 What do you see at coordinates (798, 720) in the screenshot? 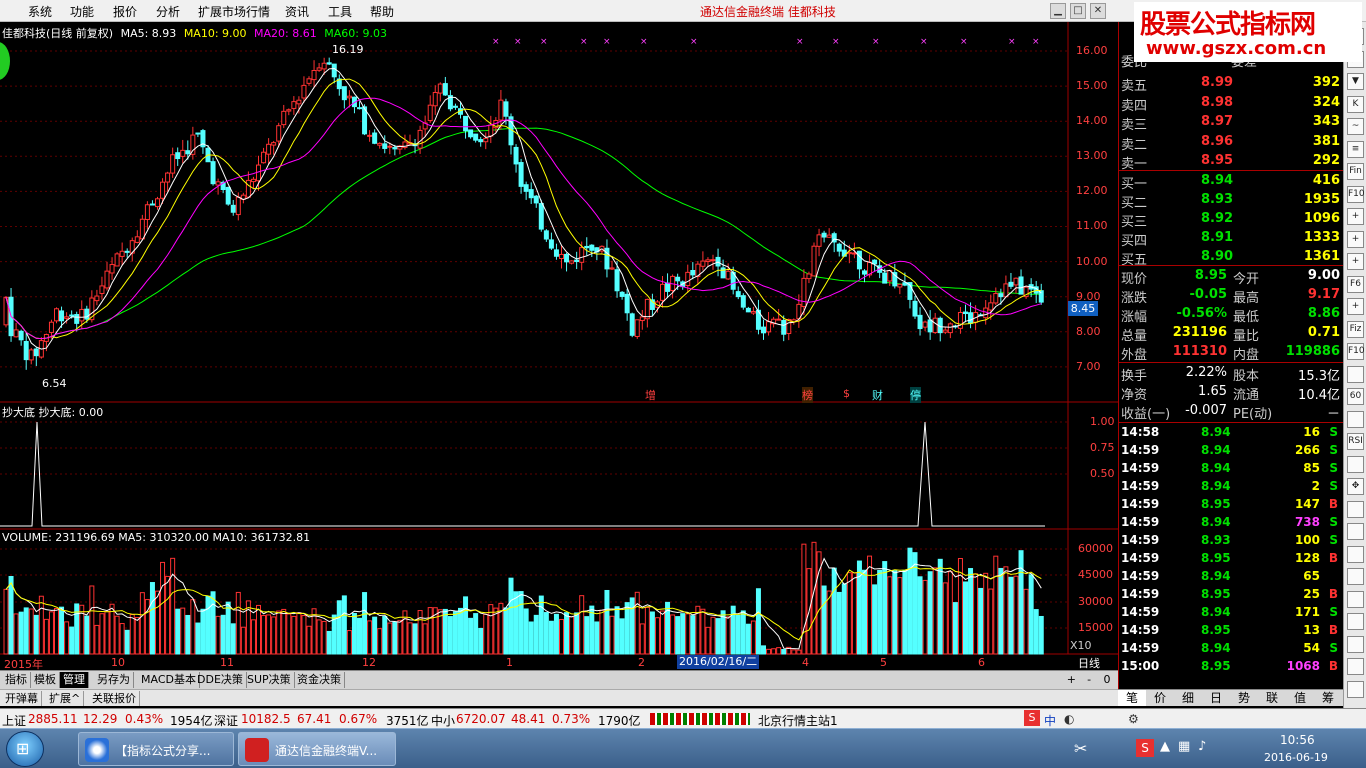
I see `server-station: 北京行情主站1` at bounding box center [798, 720].